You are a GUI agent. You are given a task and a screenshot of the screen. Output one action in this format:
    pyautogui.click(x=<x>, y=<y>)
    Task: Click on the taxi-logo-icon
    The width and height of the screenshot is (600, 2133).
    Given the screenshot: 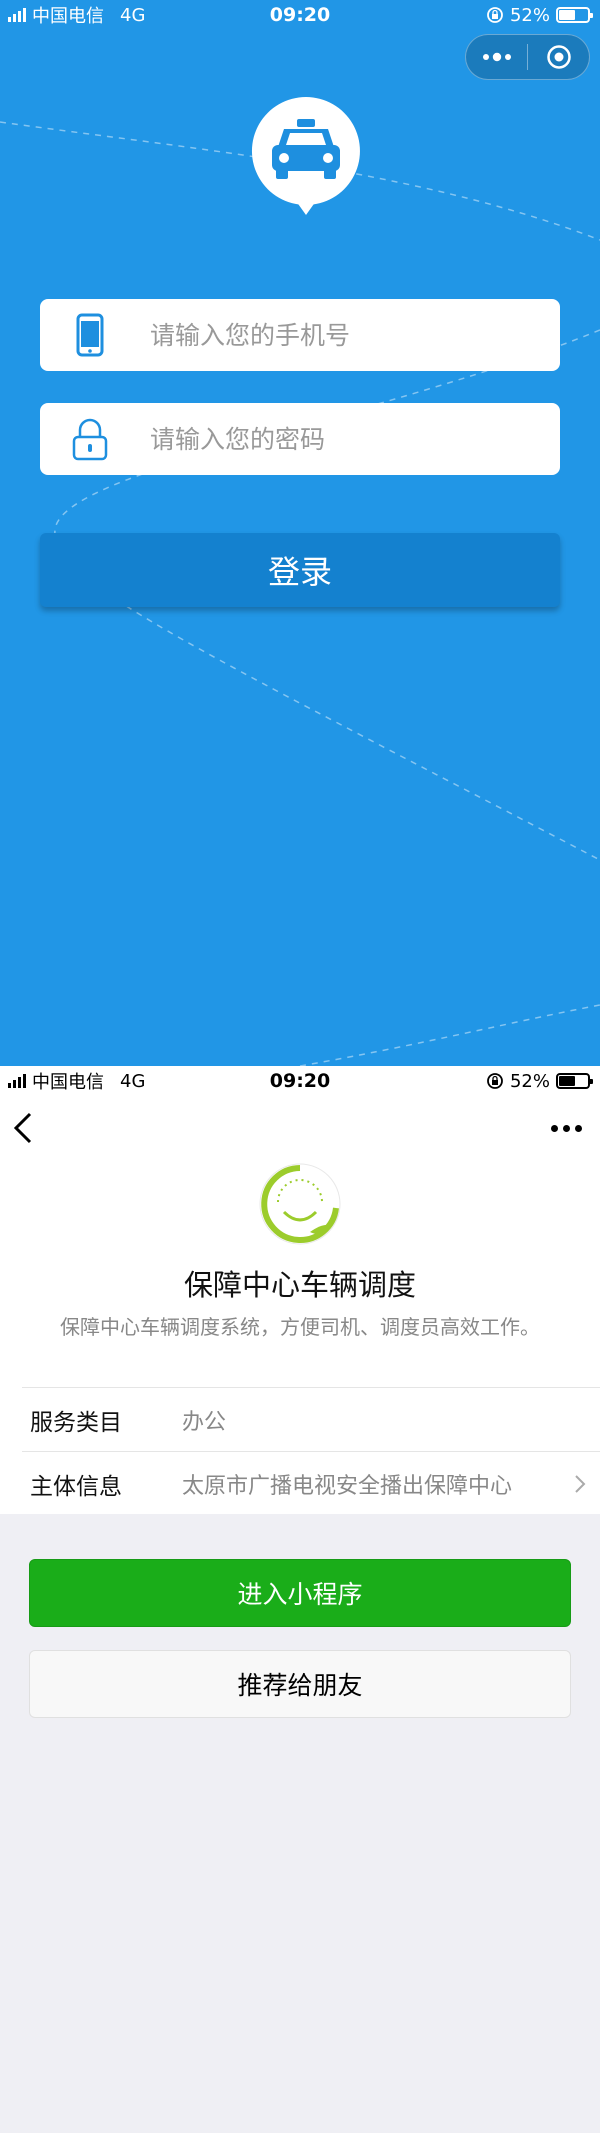 What is the action you would take?
    pyautogui.click(x=306, y=157)
    